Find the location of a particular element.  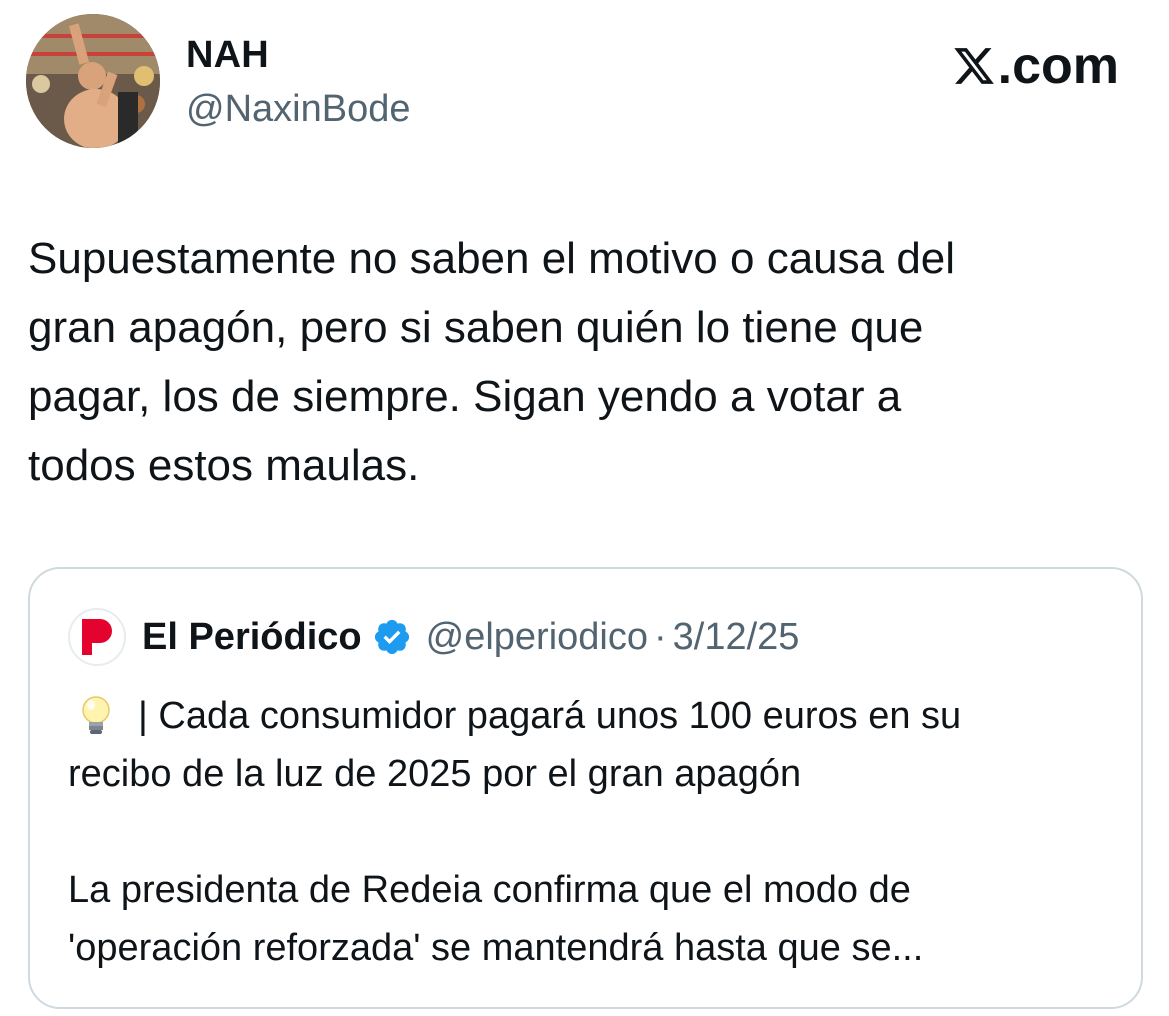

x-com-watermark: .com is located at coordinates (1035, 66).